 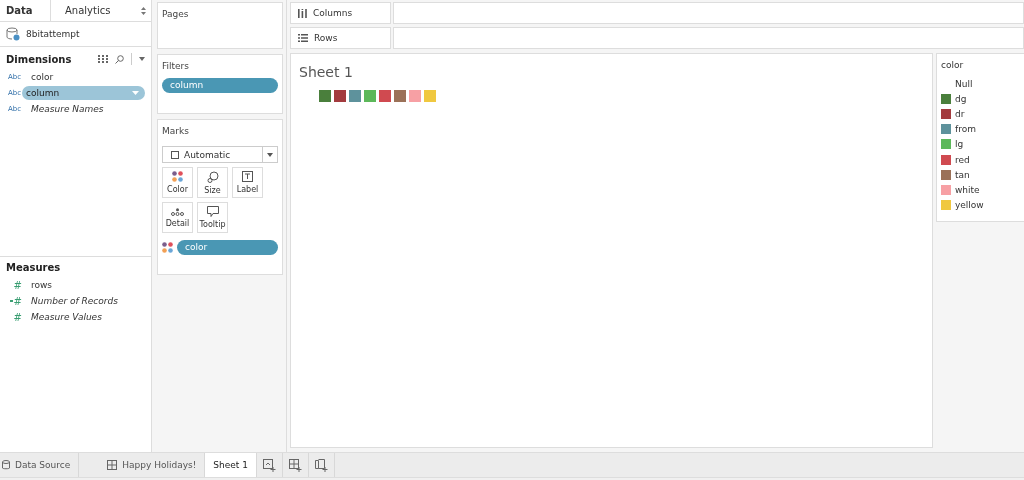 I want to click on legend-label: lg, so click(x=959, y=144).